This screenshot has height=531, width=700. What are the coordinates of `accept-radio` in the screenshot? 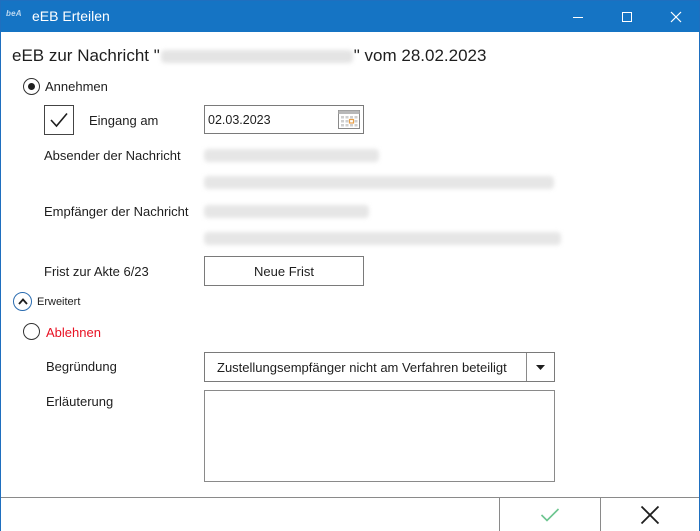 It's located at (31, 86).